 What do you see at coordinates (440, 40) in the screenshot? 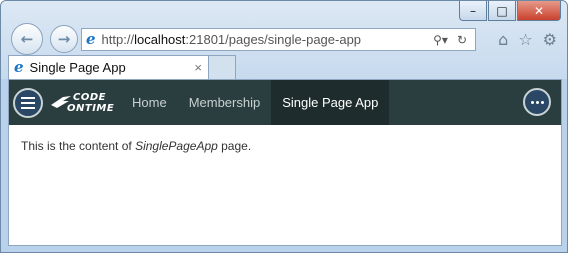
I see `search-icon: ⚲▾` at bounding box center [440, 40].